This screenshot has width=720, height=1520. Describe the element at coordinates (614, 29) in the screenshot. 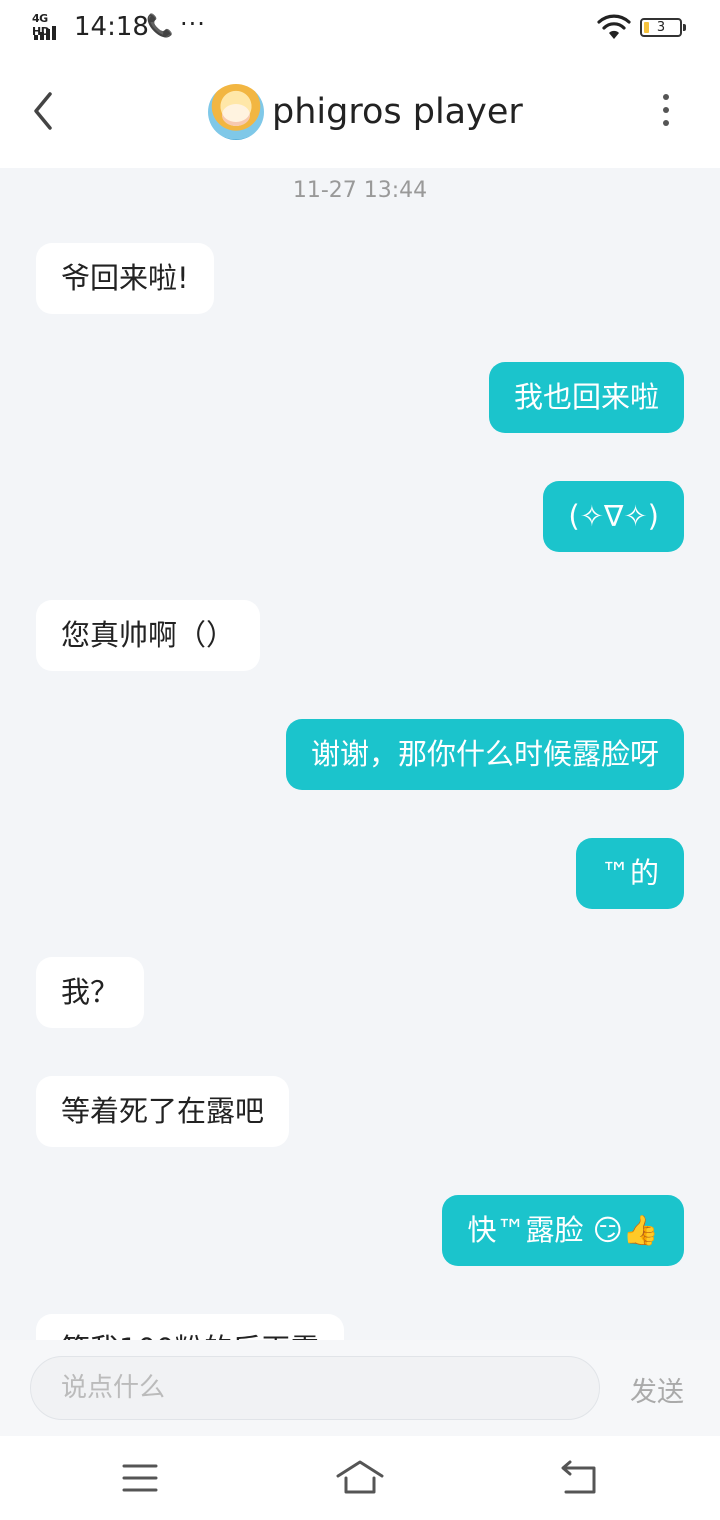

I see `wifi-icon` at that location.